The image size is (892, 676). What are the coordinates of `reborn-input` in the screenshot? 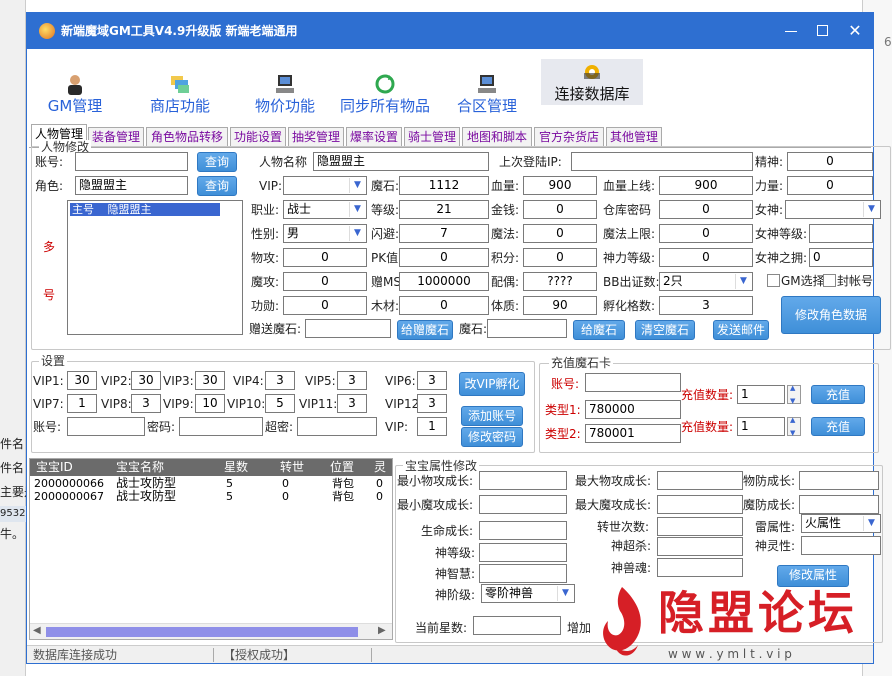 It's located at (700, 526).